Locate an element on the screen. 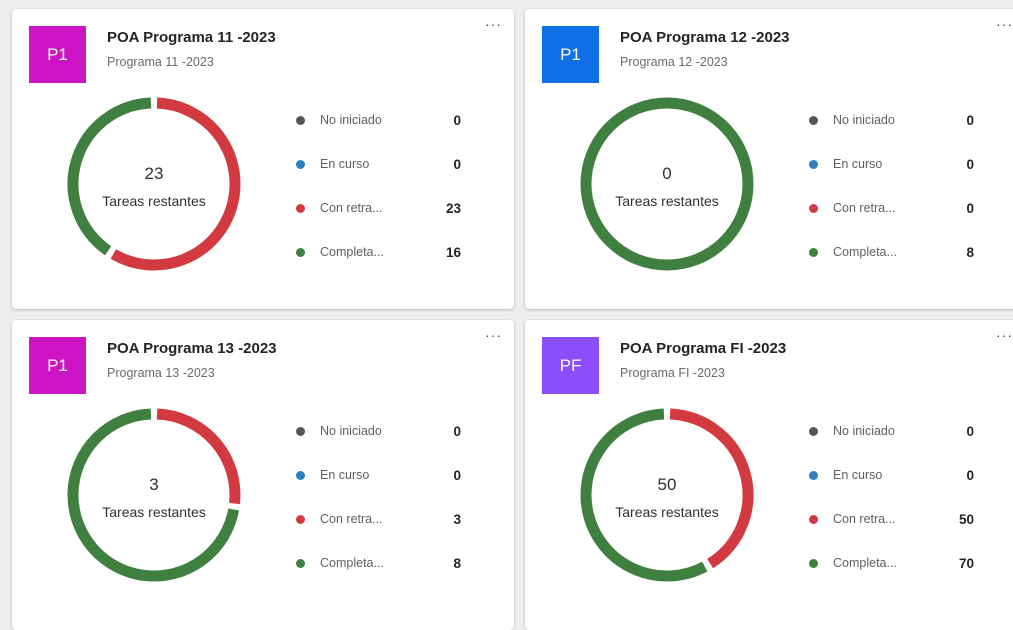  legend-value: 23 is located at coordinates (453, 208).